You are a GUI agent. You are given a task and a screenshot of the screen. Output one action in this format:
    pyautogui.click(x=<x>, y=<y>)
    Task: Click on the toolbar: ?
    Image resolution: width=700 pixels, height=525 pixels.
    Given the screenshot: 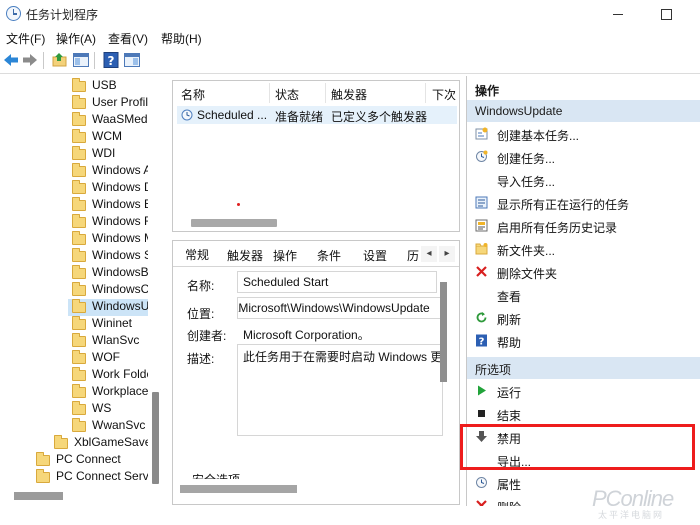 What is the action you would take?
    pyautogui.click(x=350, y=61)
    